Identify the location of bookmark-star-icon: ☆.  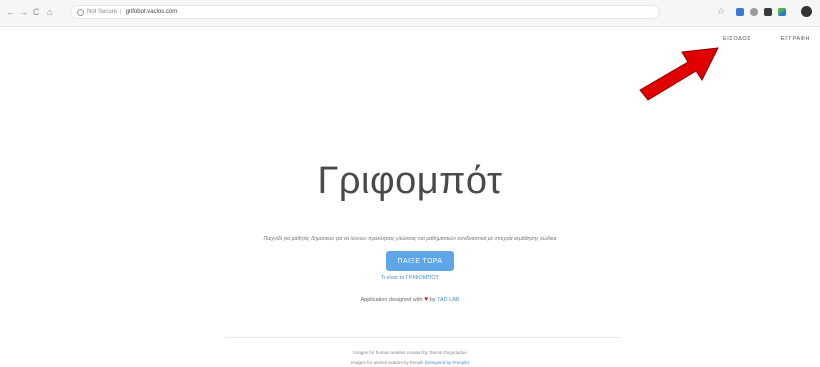
(721, 11).